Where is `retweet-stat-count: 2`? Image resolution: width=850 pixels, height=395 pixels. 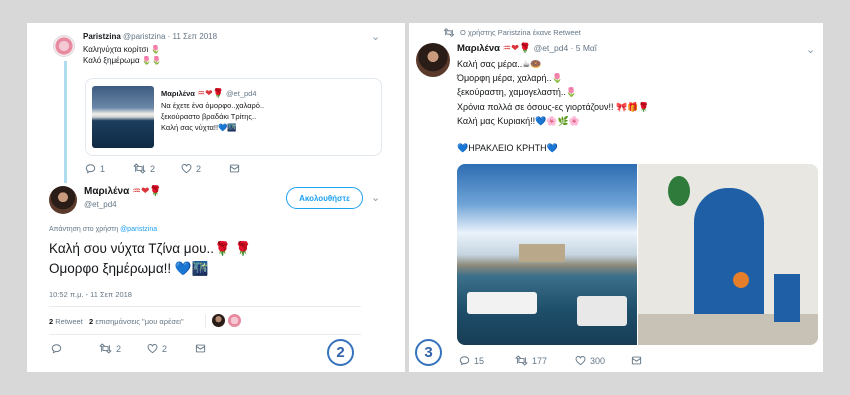
retweet-stat-count: 2 is located at coordinates (51, 321).